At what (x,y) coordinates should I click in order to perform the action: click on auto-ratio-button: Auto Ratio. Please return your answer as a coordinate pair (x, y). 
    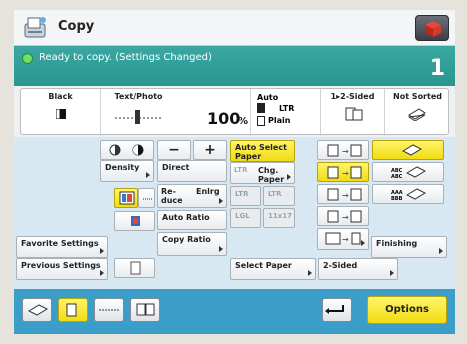
    Looking at the image, I should click on (192, 220).